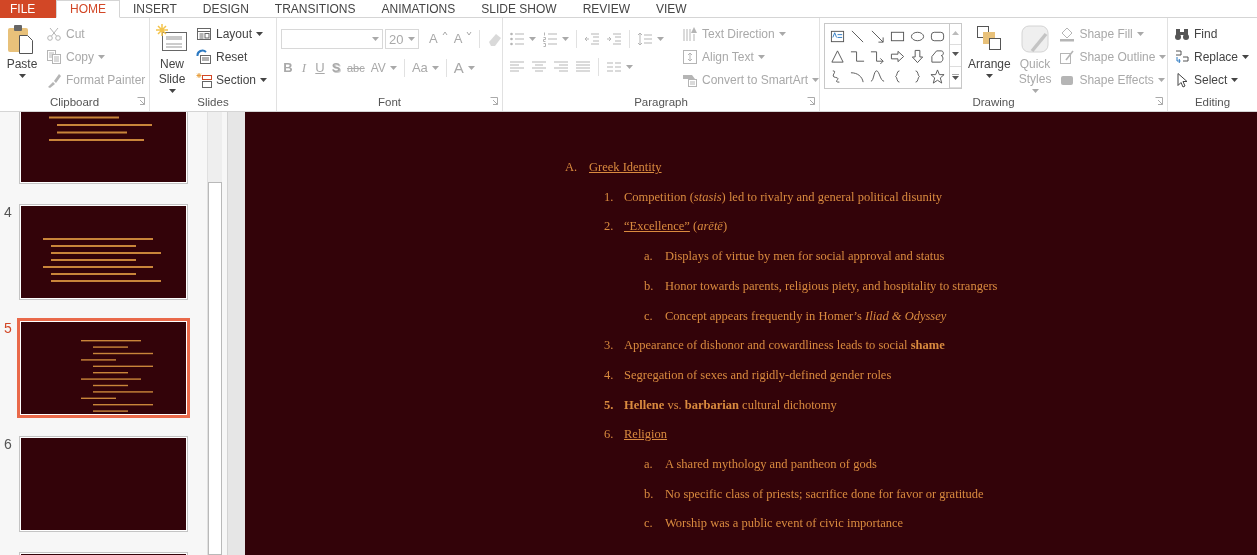 This screenshot has width=1257, height=555. What do you see at coordinates (646, 435) in the screenshot?
I see `list-item-text: Religion` at bounding box center [646, 435].